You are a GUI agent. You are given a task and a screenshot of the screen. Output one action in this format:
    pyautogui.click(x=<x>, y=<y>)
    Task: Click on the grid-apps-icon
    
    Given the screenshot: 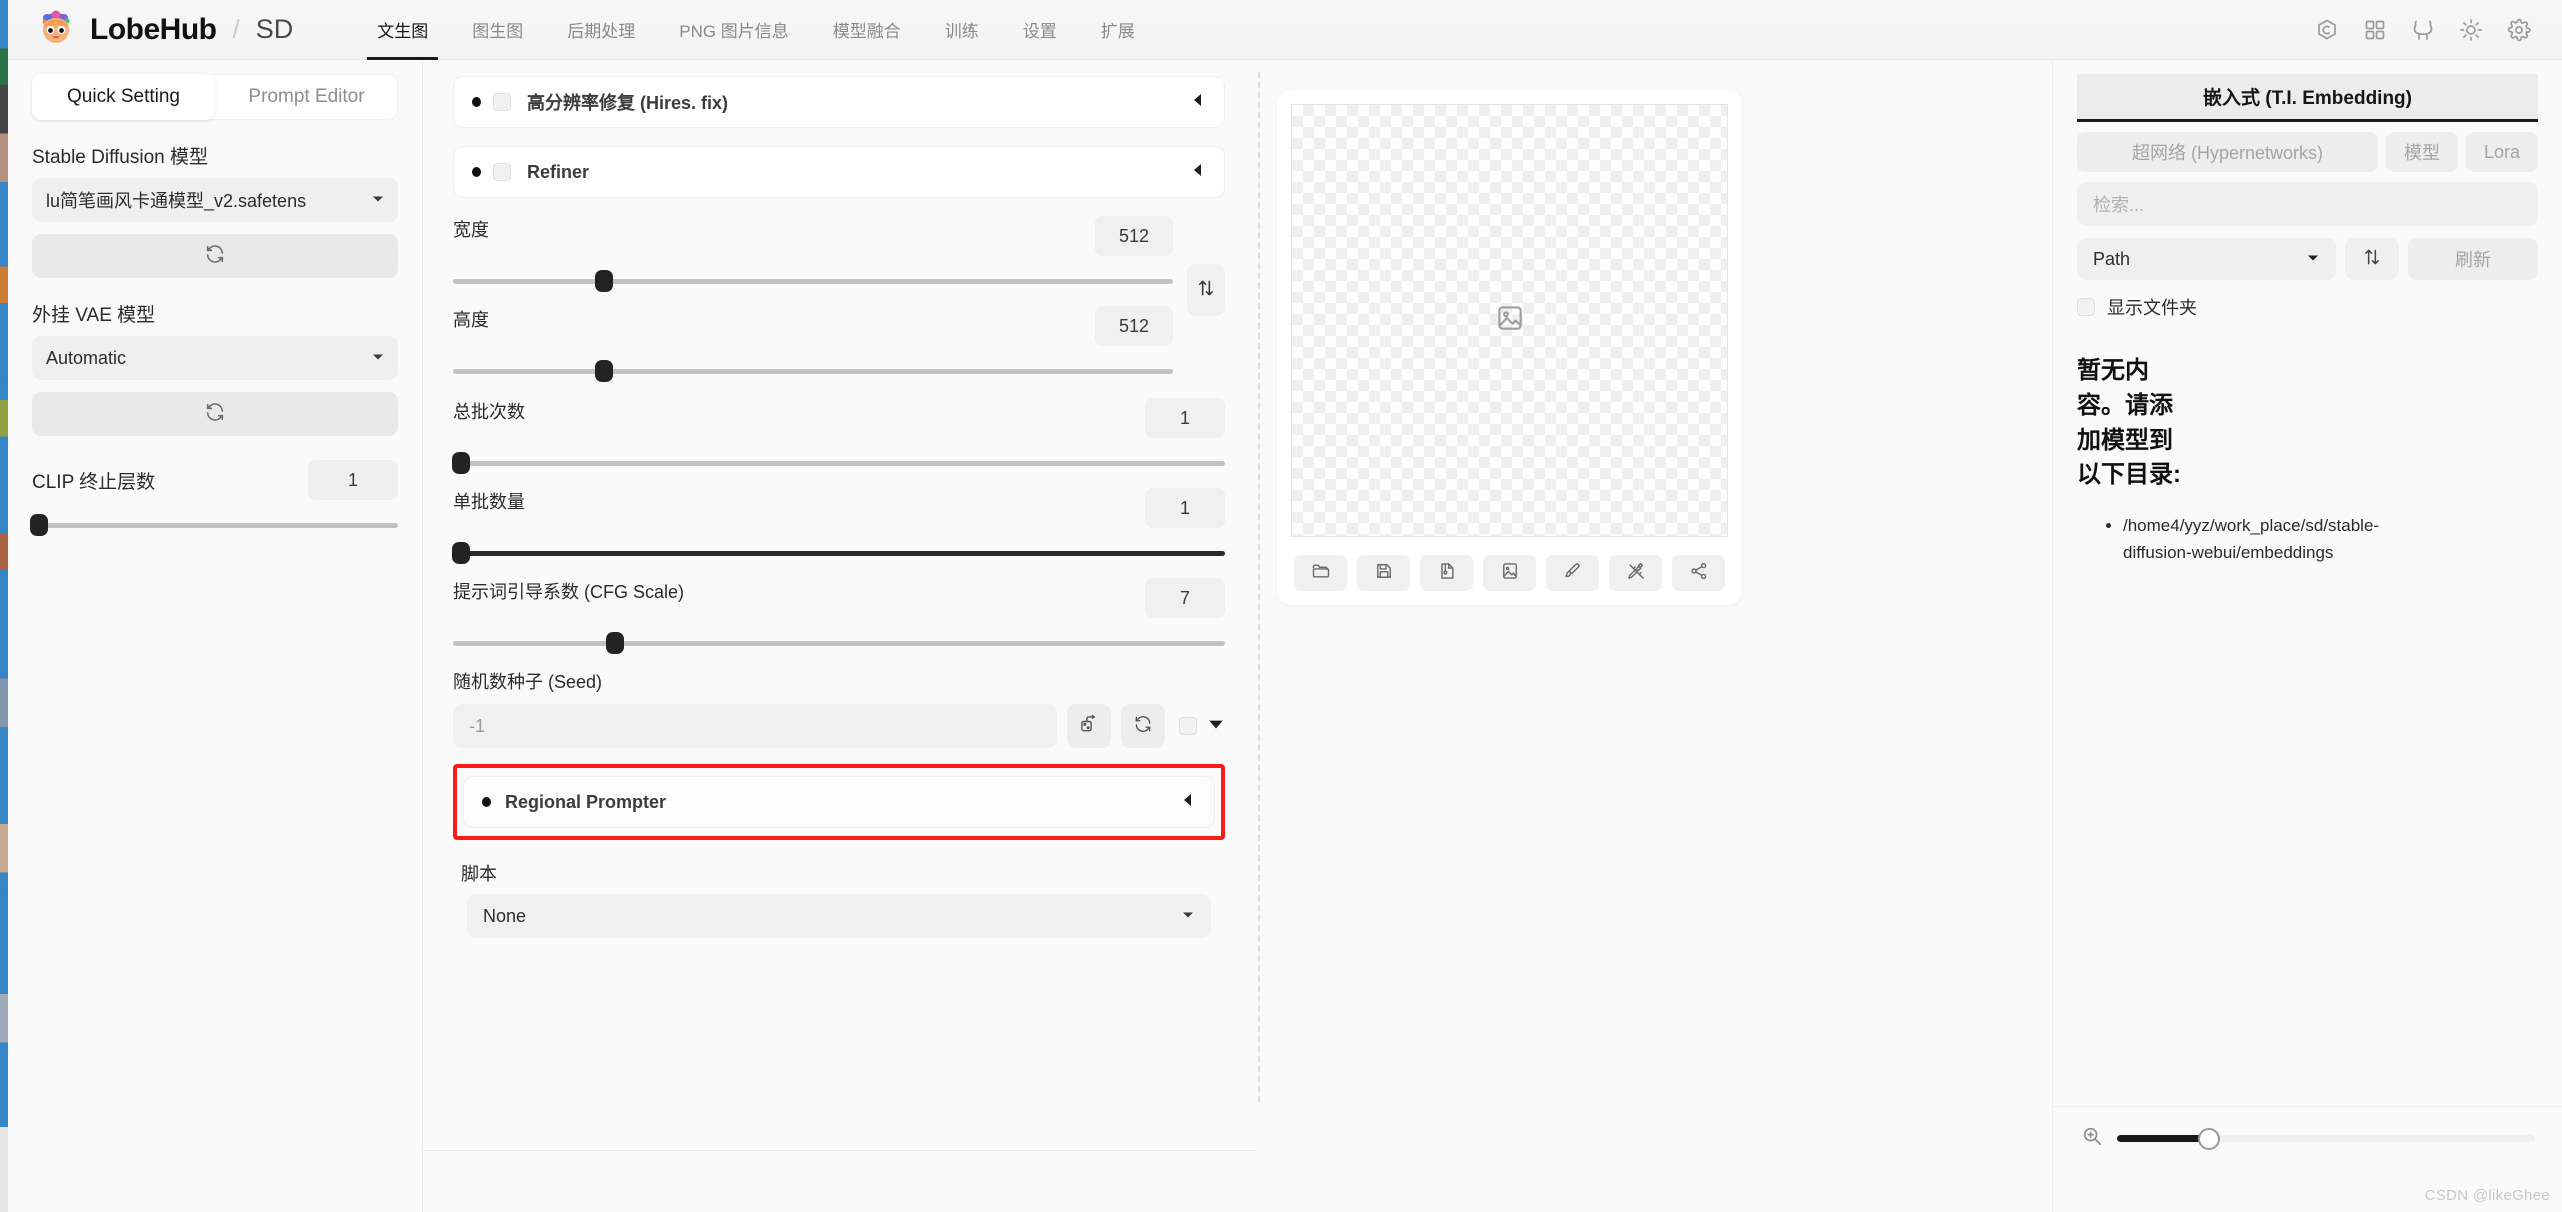 What is the action you would take?
    pyautogui.click(x=2375, y=30)
    